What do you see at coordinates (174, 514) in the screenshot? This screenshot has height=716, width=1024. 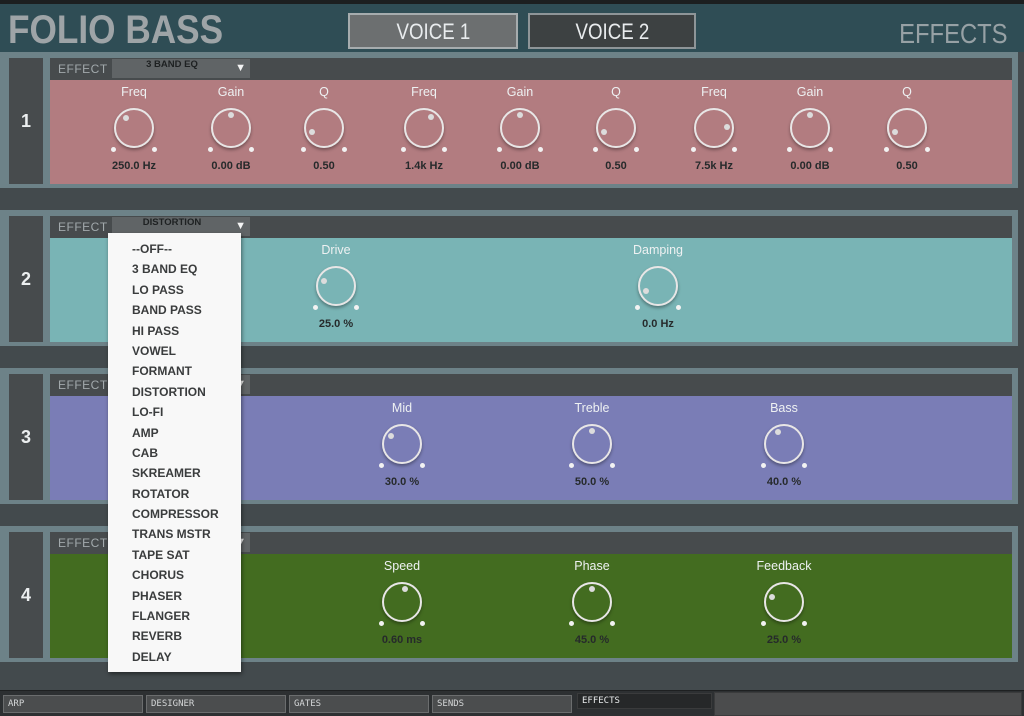 I see `dropdown-item: COMPRESSOR` at bounding box center [174, 514].